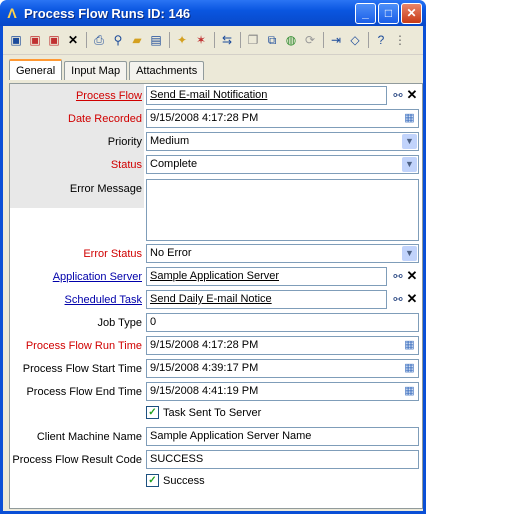 Image resolution: width=528 pixels, height=516 pixels. I want to click on toolbar-overflow-icon: ⋮, so click(400, 40).